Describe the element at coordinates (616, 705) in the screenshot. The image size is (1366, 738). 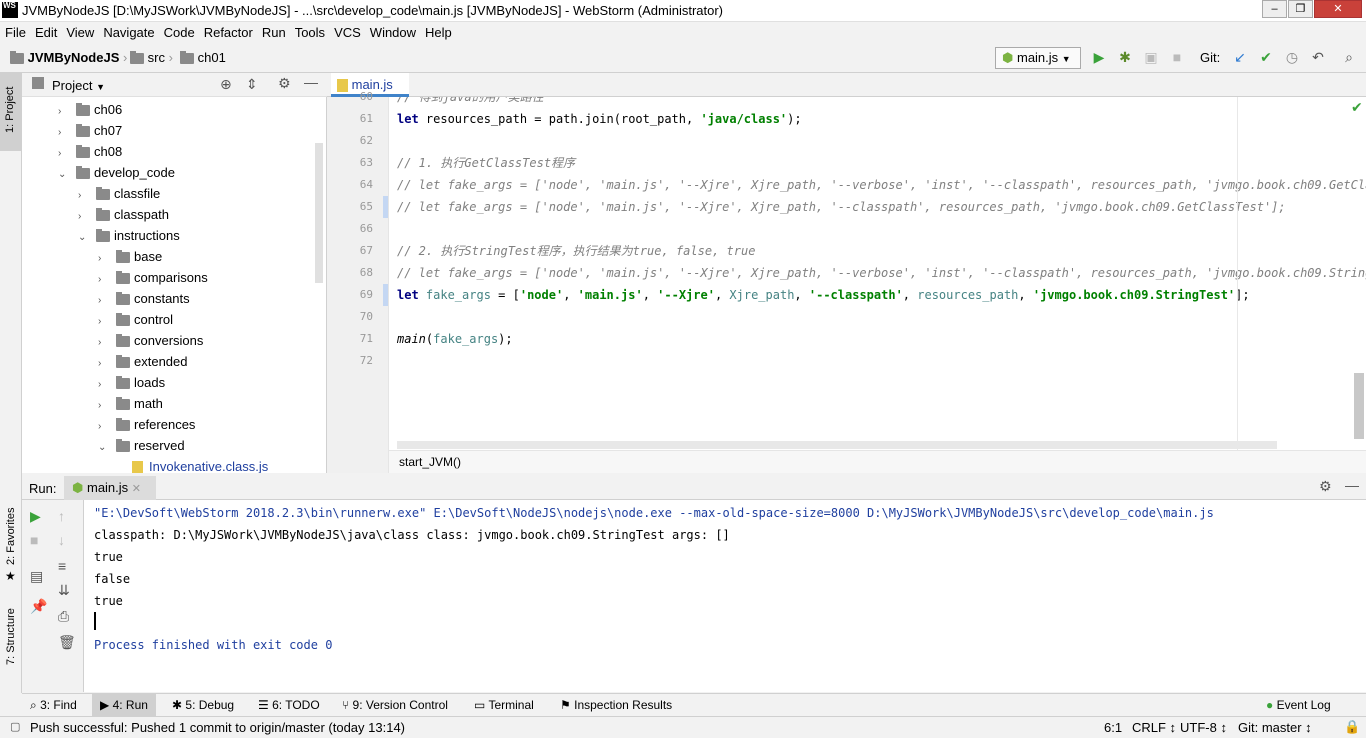
I see `tab-inspection-results: ⚑ Inspection Results` at that location.